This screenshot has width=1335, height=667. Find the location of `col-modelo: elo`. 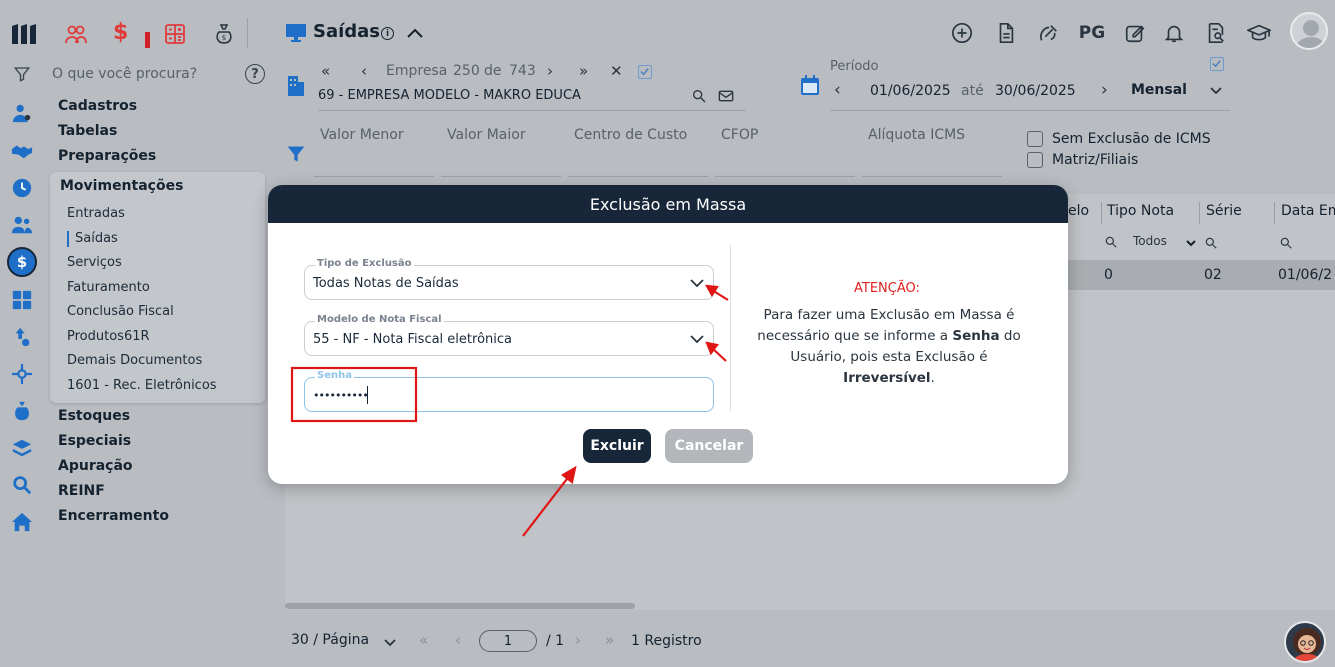

col-modelo: elo is located at coordinates (1078, 211).